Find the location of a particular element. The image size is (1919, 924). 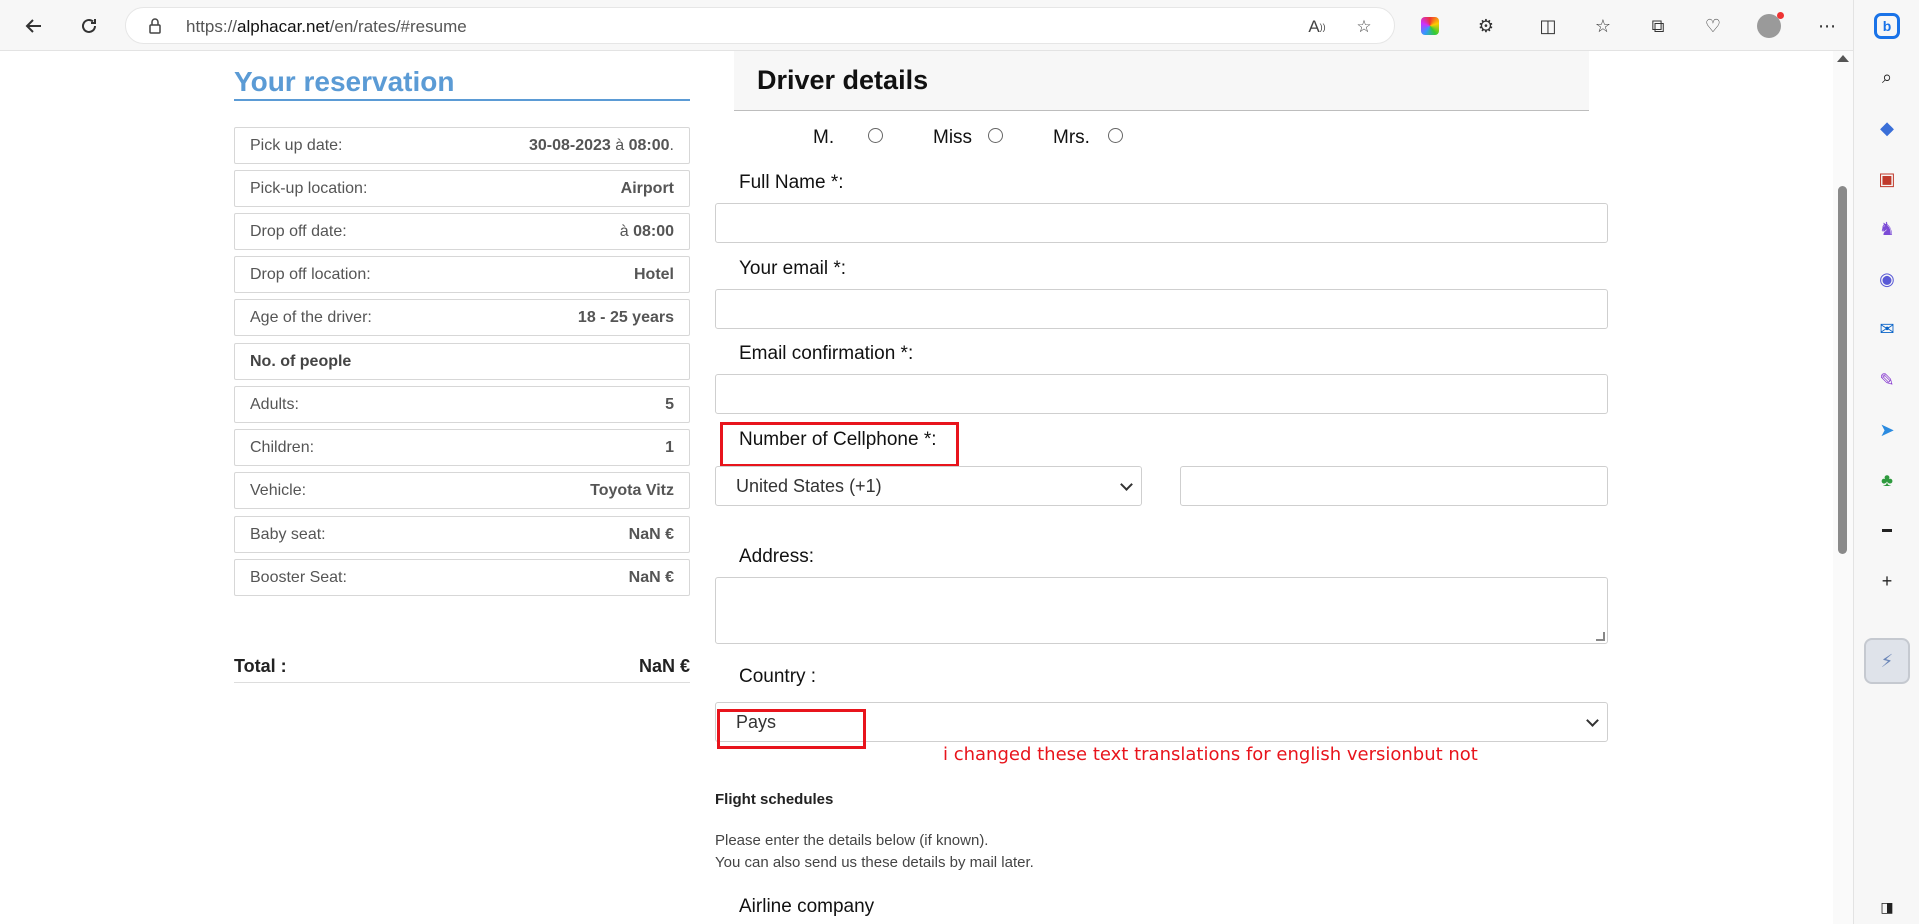

address-textarea is located at coordinates (1161, 610).